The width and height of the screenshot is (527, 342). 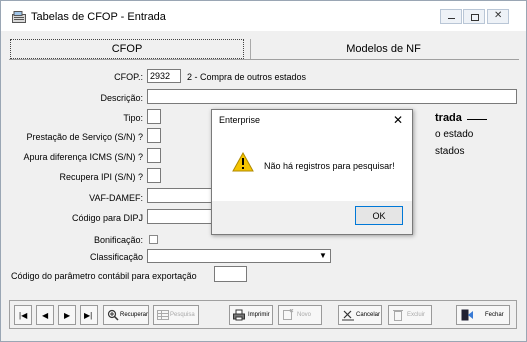 I want to click on cancelar-label: Cancelar, so click(x=368, y=315).